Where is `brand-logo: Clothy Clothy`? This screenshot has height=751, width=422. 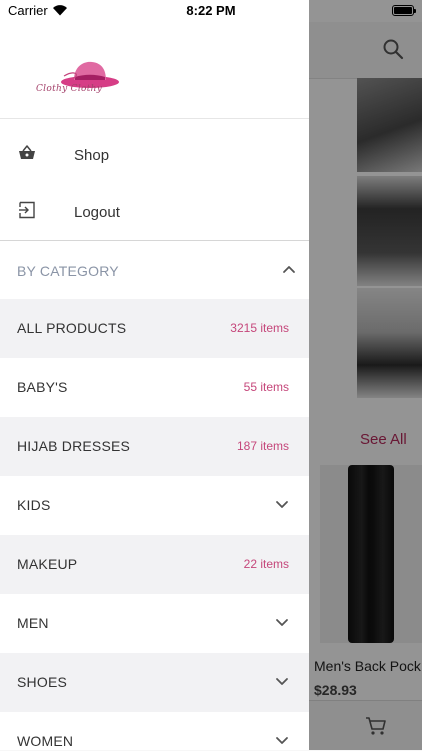
brand-logo: Clothy Clothy is located at coordinates (79, 81).